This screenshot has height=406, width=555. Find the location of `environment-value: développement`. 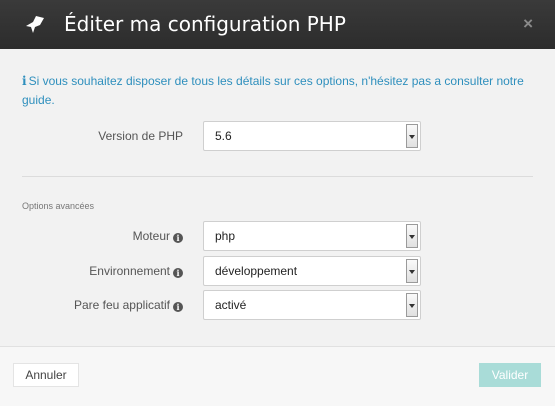

environment-value: développement is located at coordinates (256, 271).